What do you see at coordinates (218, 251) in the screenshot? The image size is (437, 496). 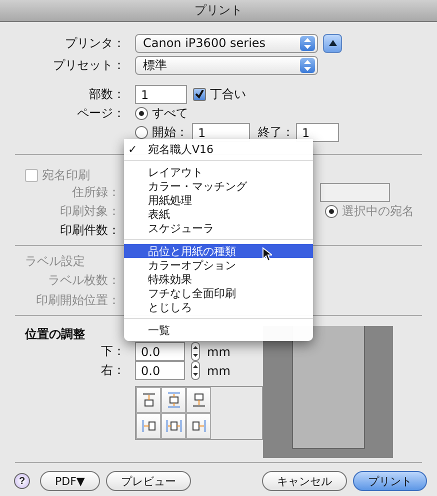 I see `menu-item: 品位と用紙の種類` at bounding box center [218, 251].